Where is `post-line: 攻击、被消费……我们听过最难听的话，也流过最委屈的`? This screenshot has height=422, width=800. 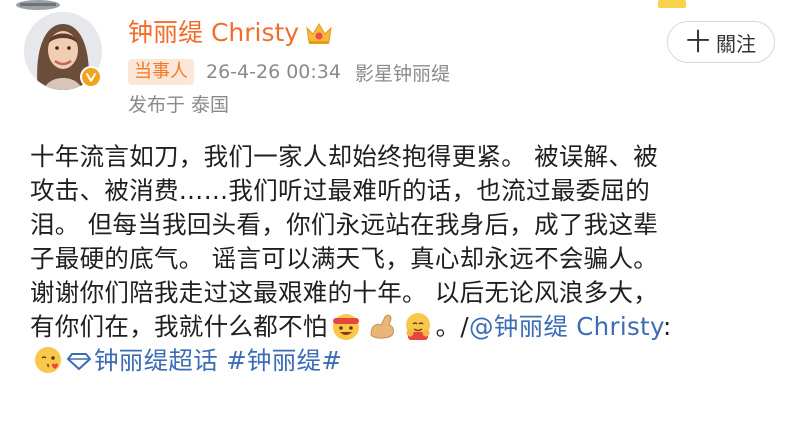 post-line: 攻击、被消费……我们听过最难听的话，也流过最委屈的 is located at coordinates (340, 190).